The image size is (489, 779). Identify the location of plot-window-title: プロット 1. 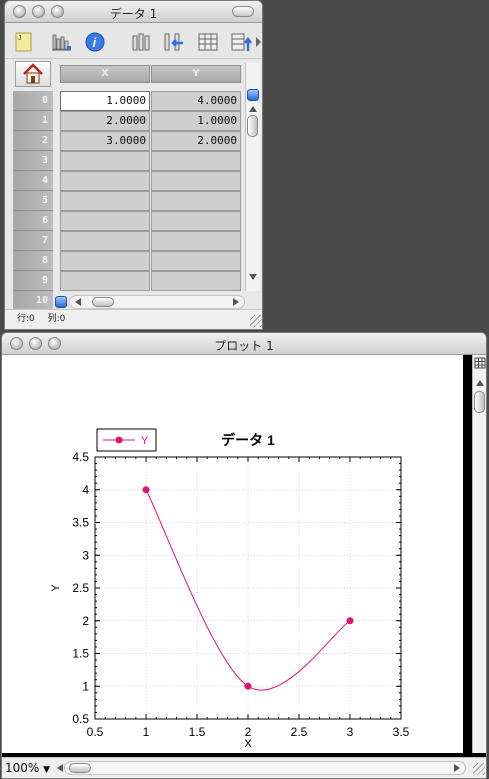
(244, 346).